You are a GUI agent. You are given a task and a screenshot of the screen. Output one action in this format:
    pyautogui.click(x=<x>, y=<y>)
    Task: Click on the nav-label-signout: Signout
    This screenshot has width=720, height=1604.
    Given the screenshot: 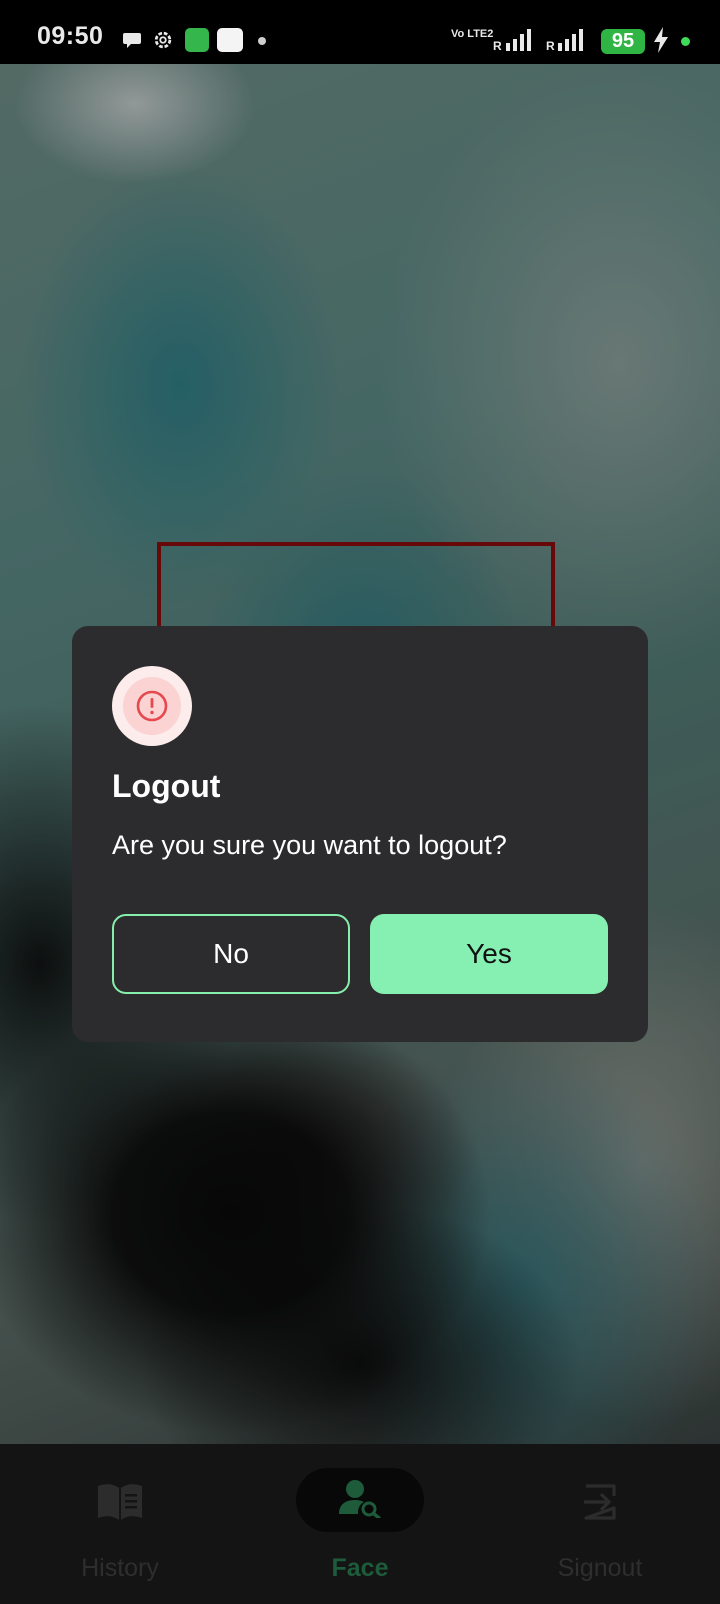 What is the action you would take?
    pyautogui.click(x=600, y=1568)
    